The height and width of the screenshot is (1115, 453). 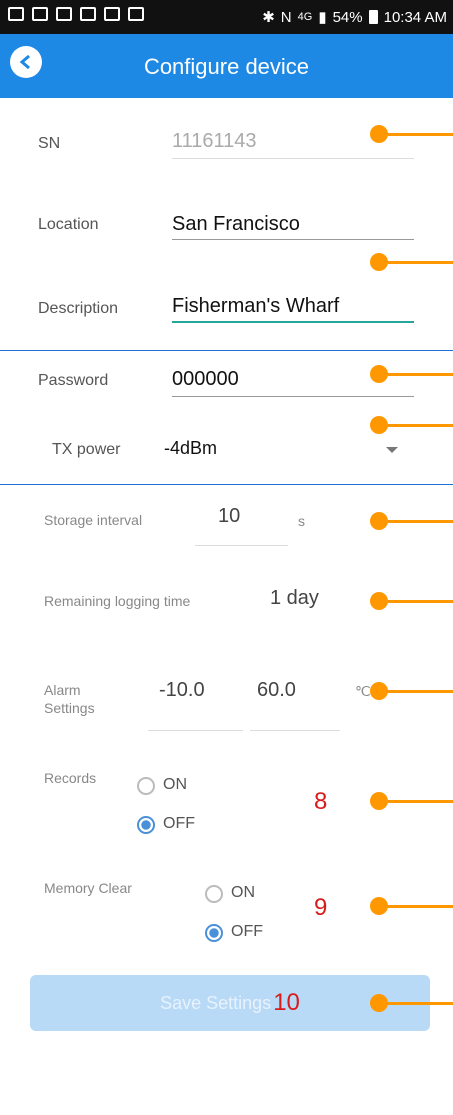 I want to click on records-label: Records, so click(x=70, y=778).